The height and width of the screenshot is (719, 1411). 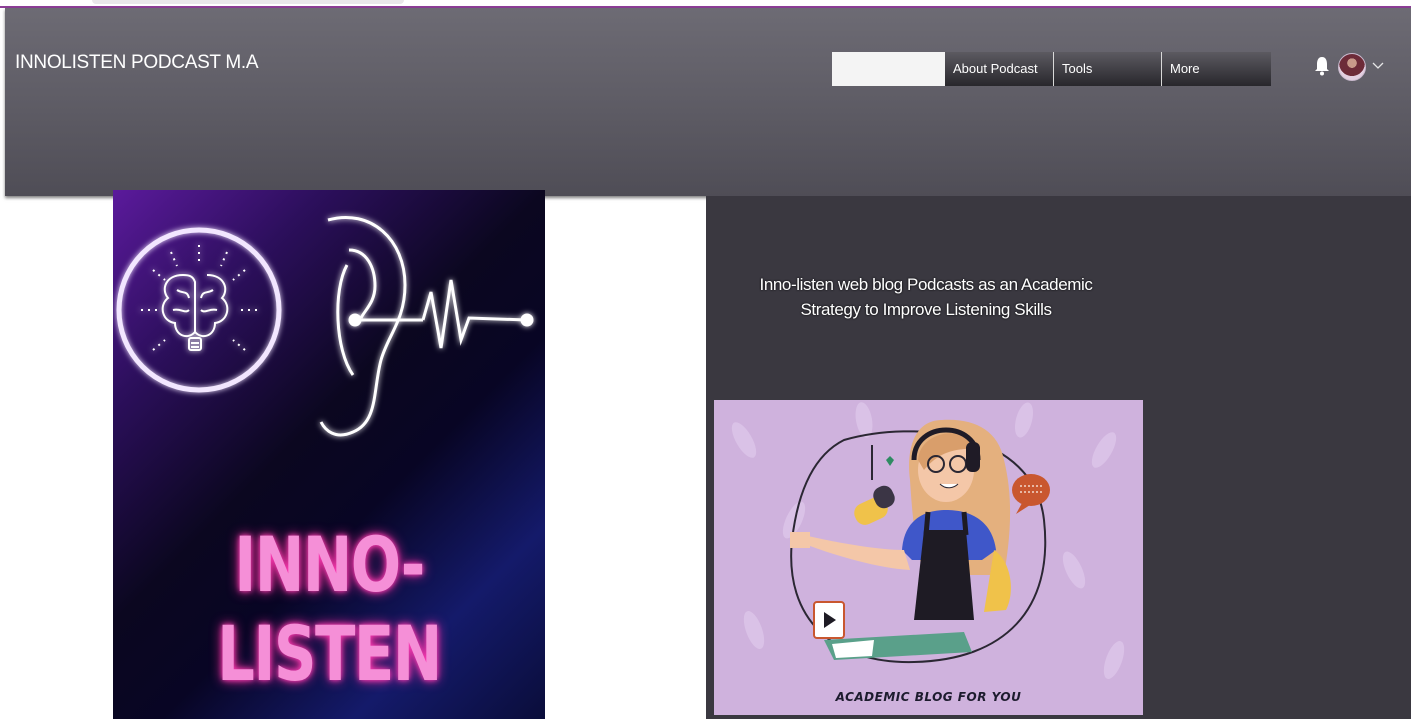 I want to click on headline-line-2: Strategy to Improve Listening Skills, so click(x=926, y=309).